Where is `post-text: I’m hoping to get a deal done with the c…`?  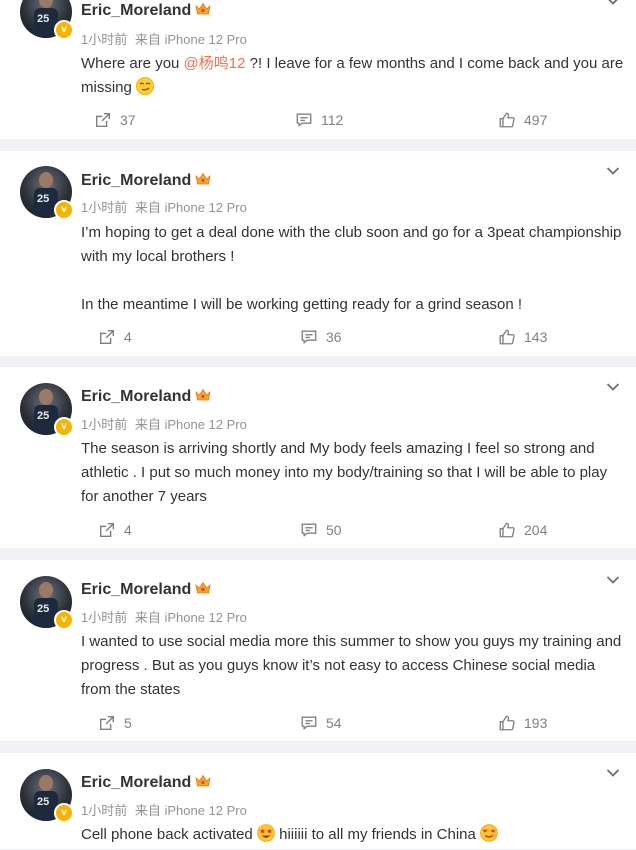
post-text: I’m hoping to get a deal done with the c… is located at coordinates (351, 268).